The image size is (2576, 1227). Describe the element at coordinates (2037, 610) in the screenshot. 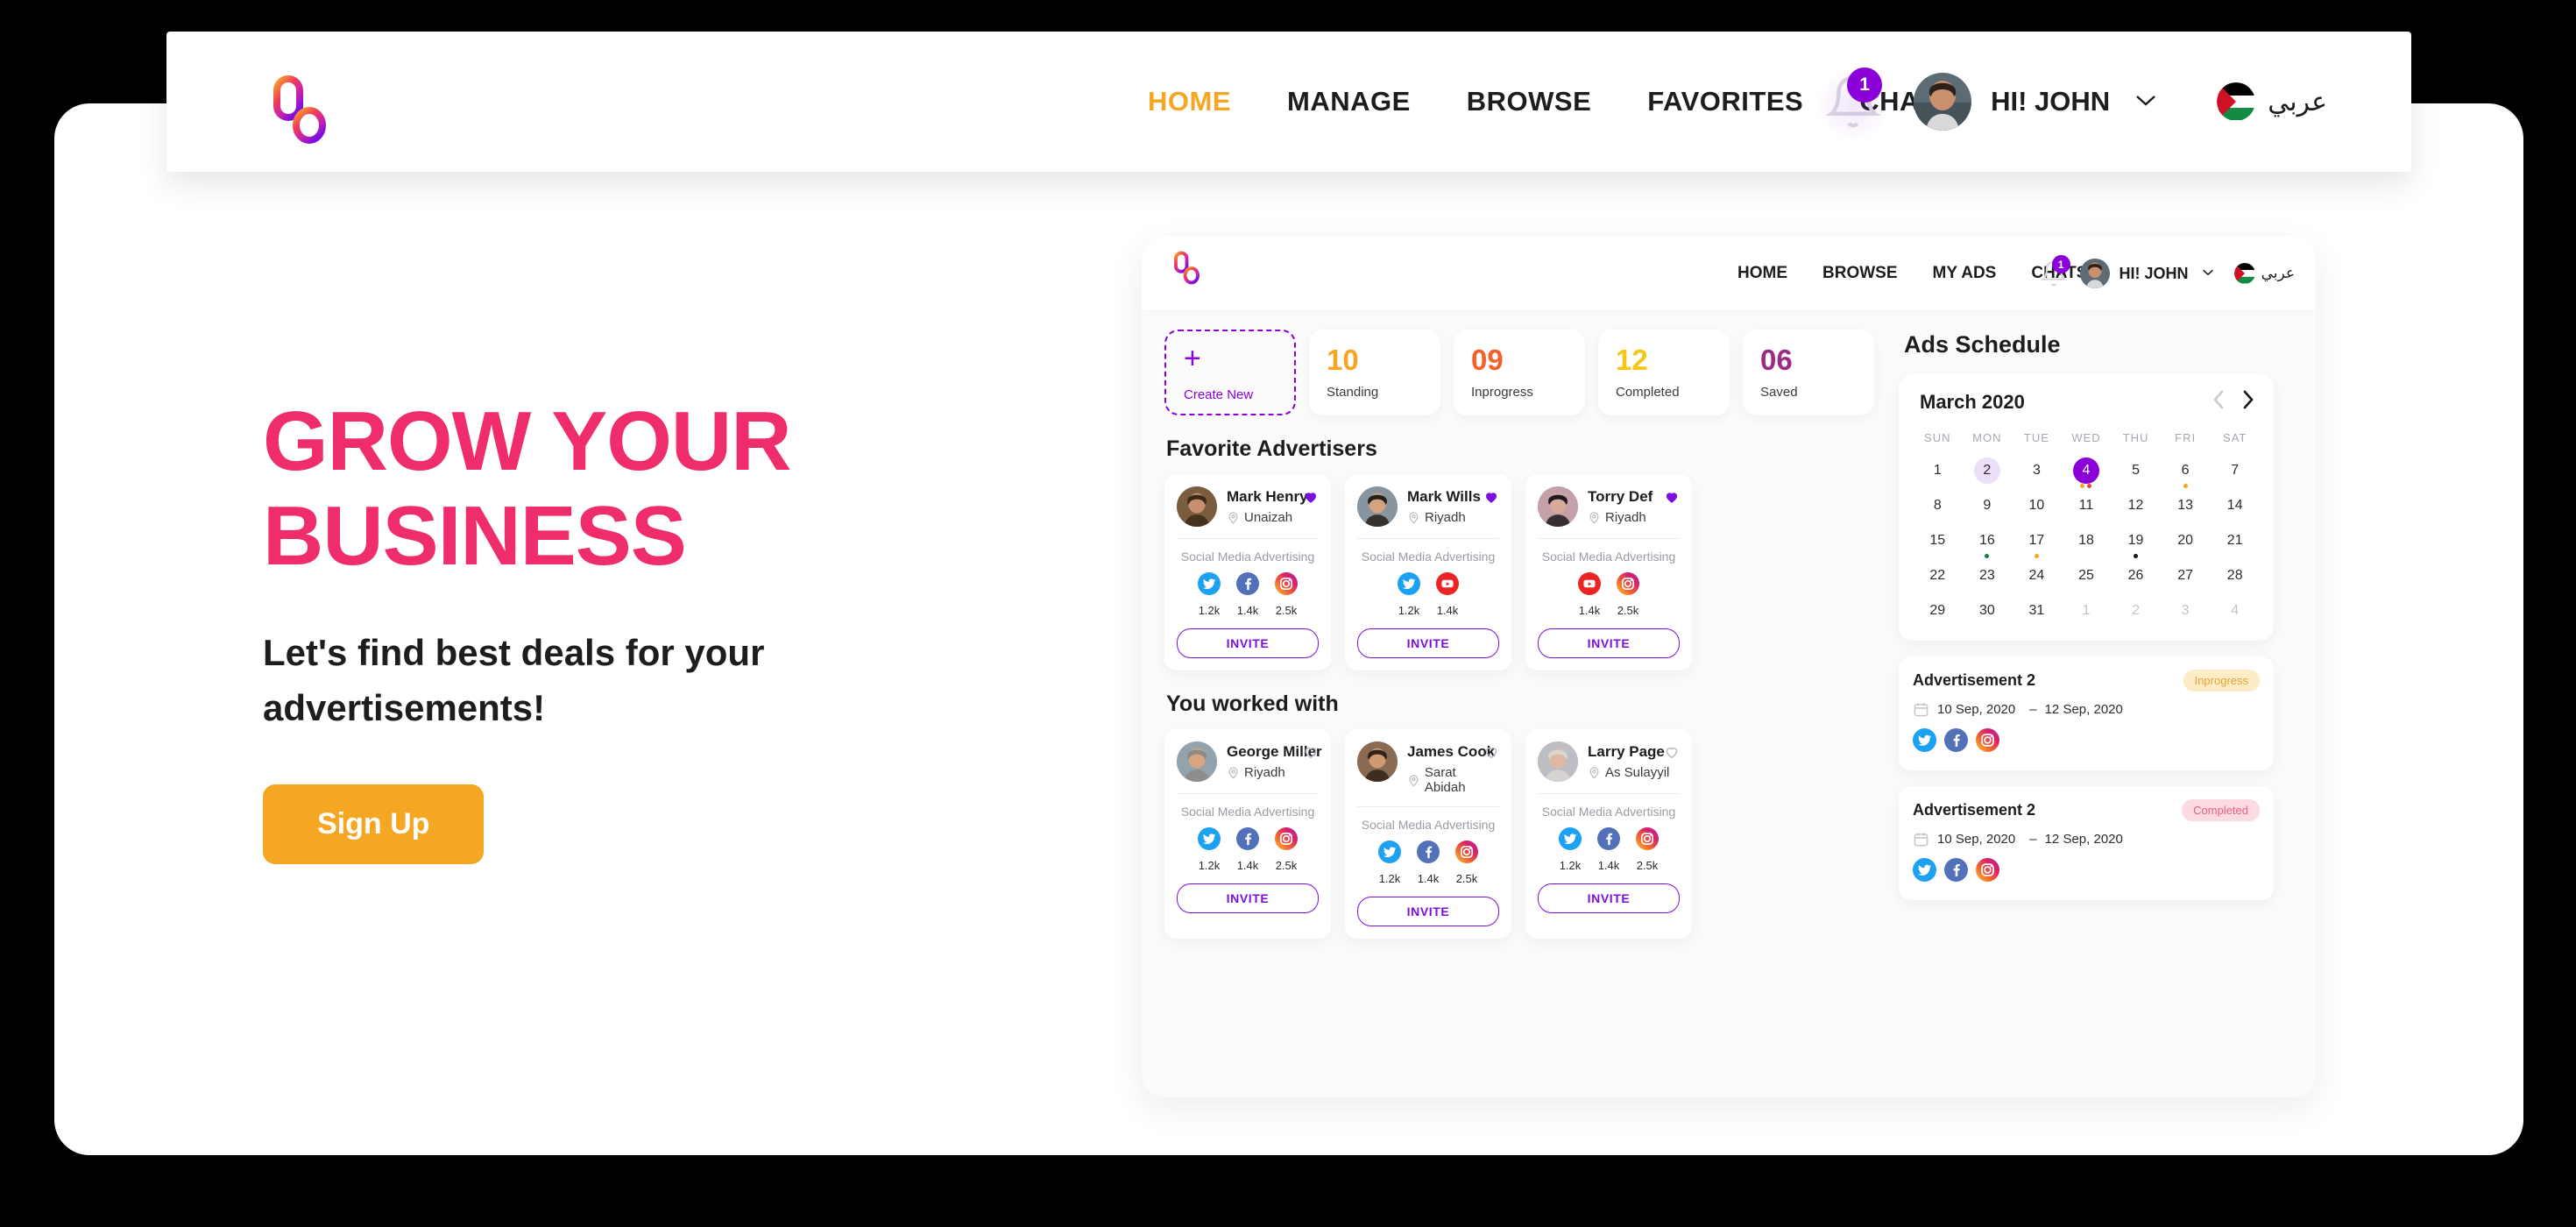

I see `calendar-day: 31` at that location.